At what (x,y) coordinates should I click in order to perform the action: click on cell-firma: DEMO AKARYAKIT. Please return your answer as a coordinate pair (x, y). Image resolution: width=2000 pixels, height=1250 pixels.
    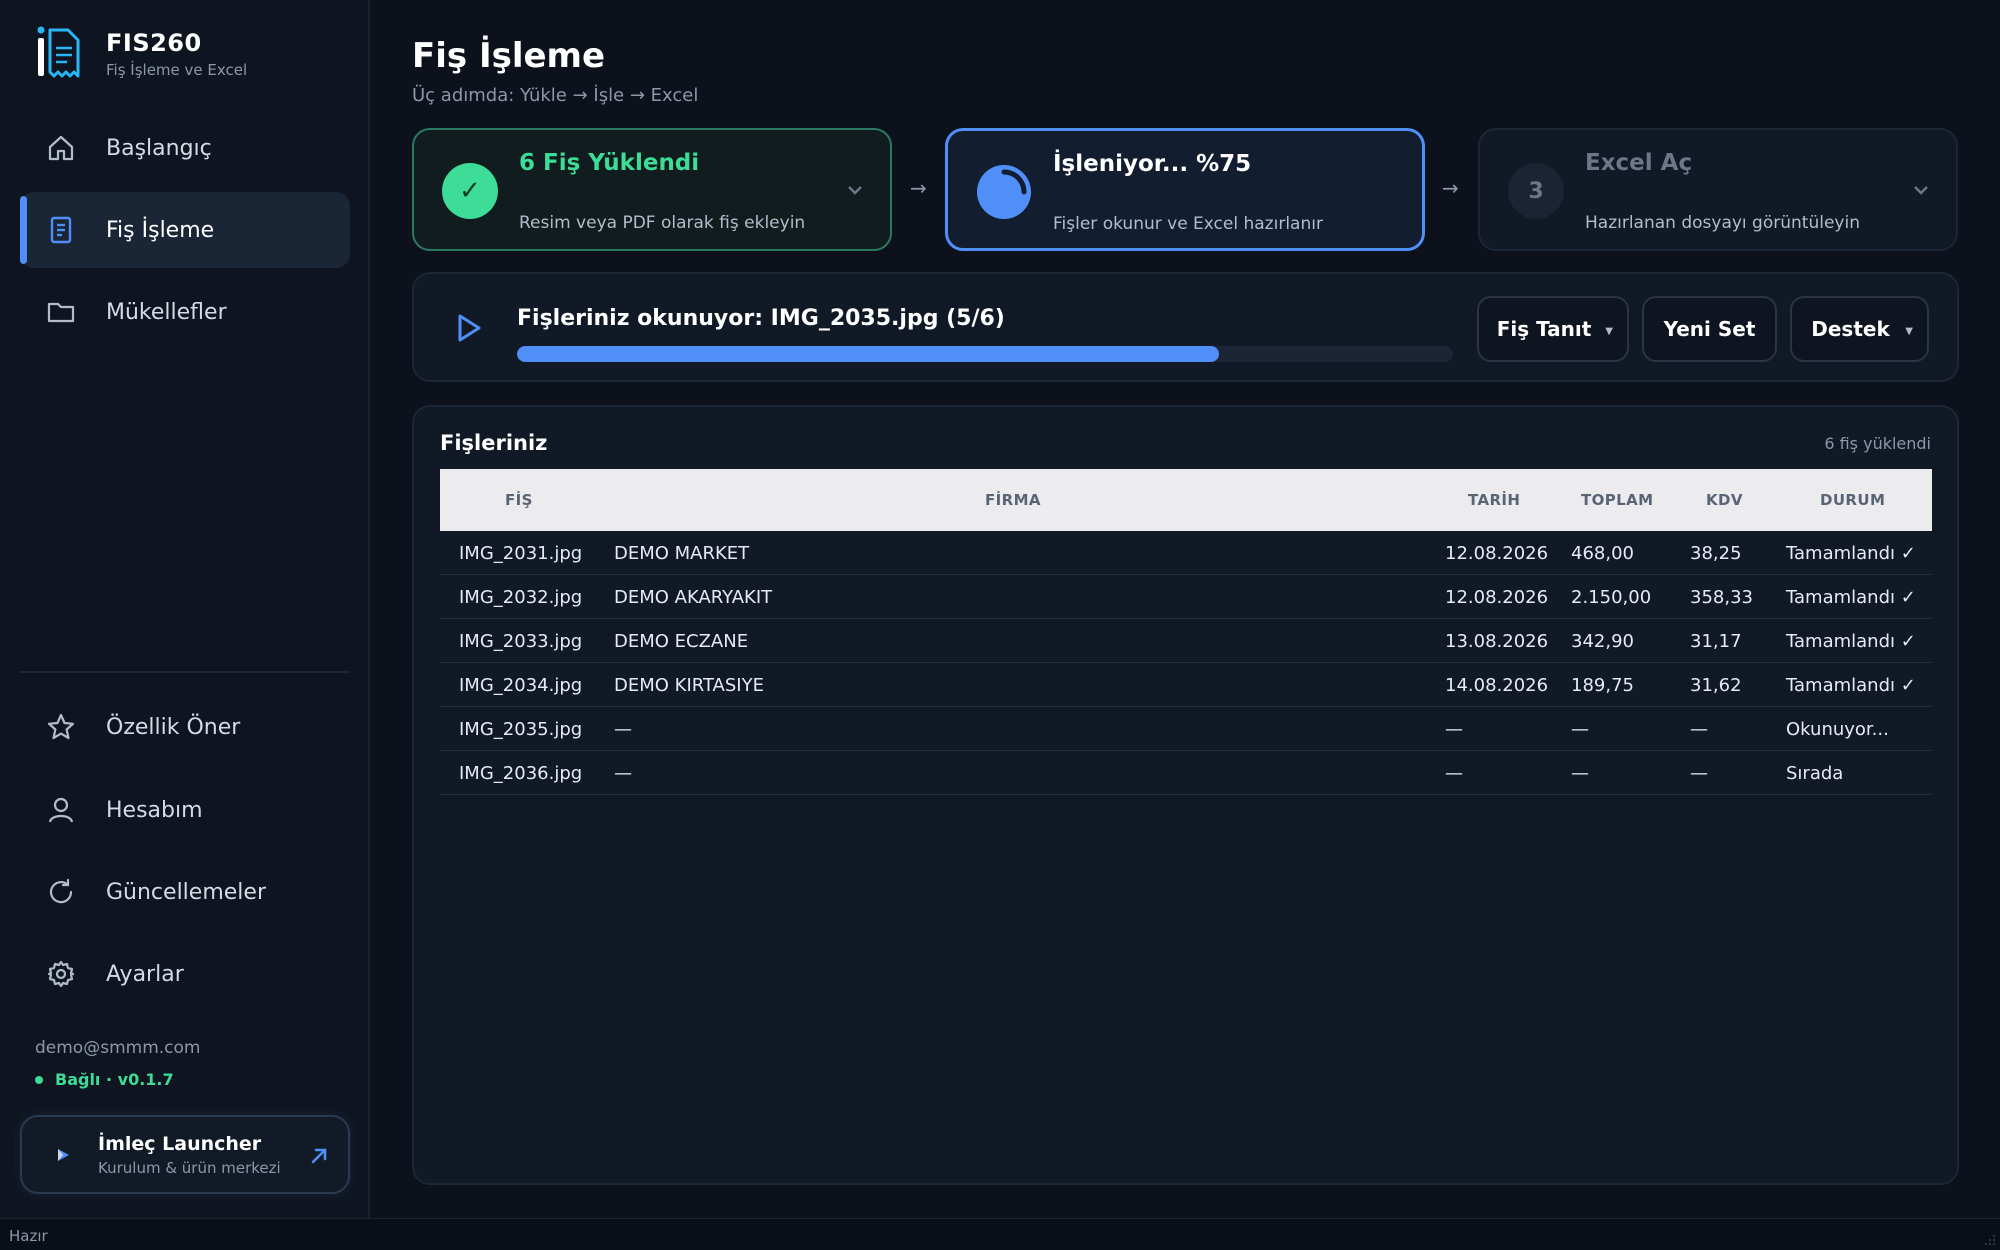
    Looking at the image, I should click on (693, 597).